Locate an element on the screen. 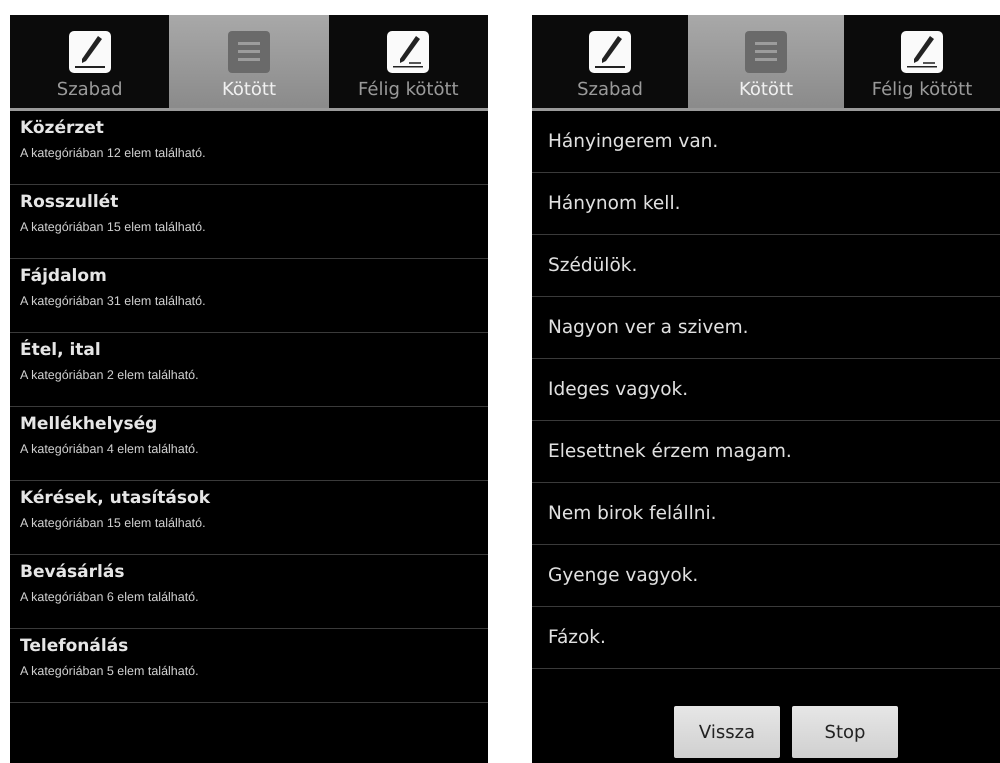 This screenshot has height=763, width=1000. category-item: Rosszullét A kategóriában 15 elem található. is located at coordinates (249, 222).